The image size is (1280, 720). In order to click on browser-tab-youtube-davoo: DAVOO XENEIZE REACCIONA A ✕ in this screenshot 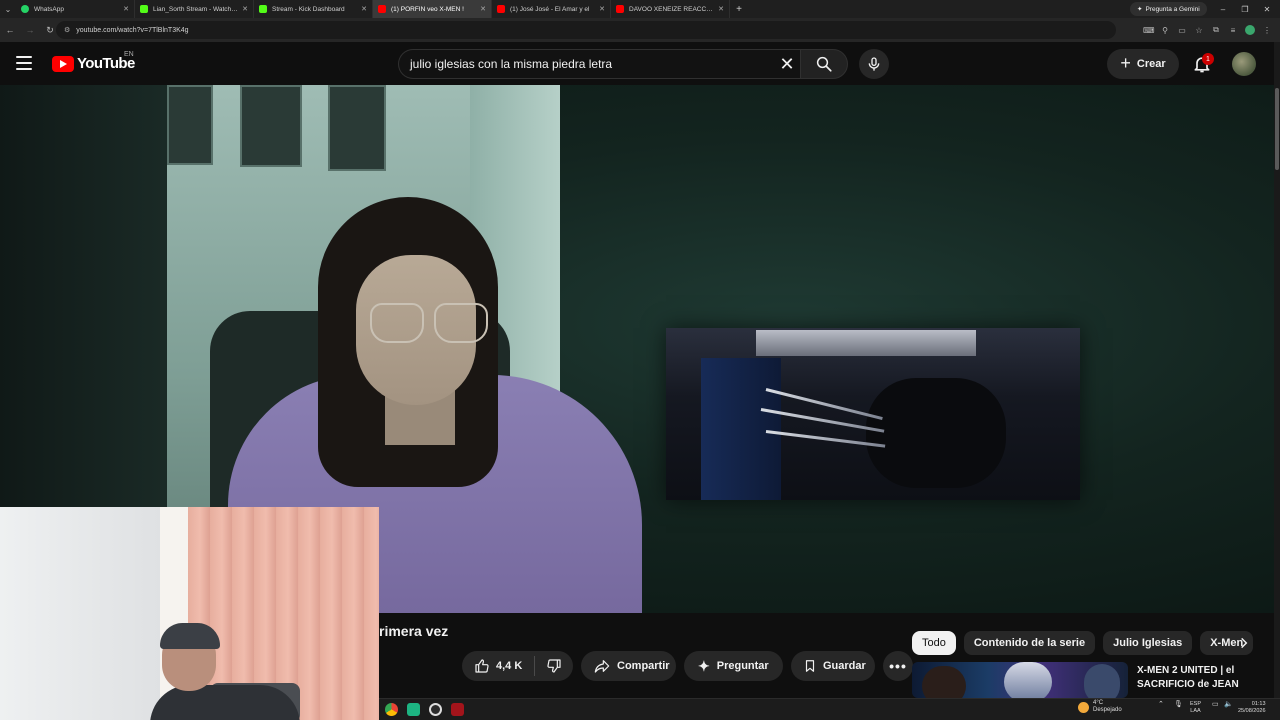, I will do `click(670, 9)`.